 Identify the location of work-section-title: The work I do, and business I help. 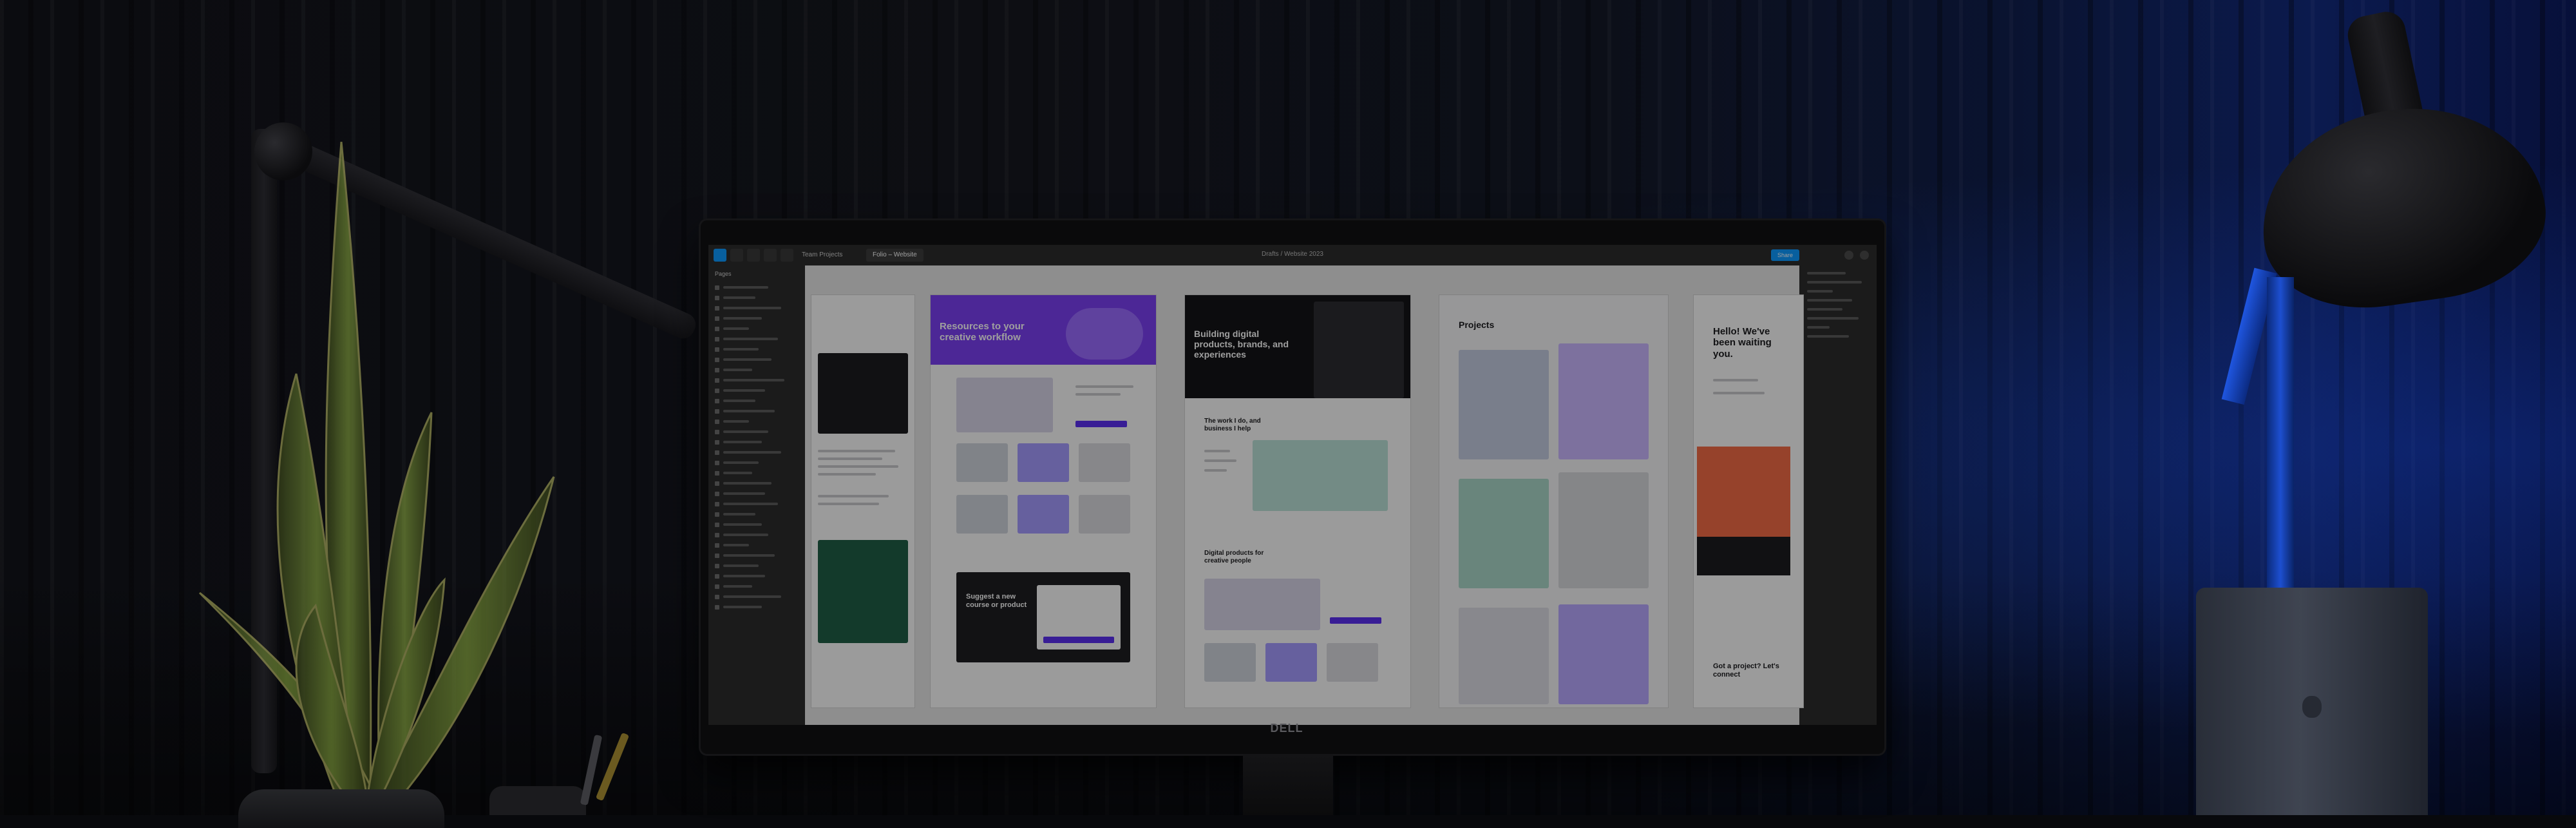
(1232, 425).